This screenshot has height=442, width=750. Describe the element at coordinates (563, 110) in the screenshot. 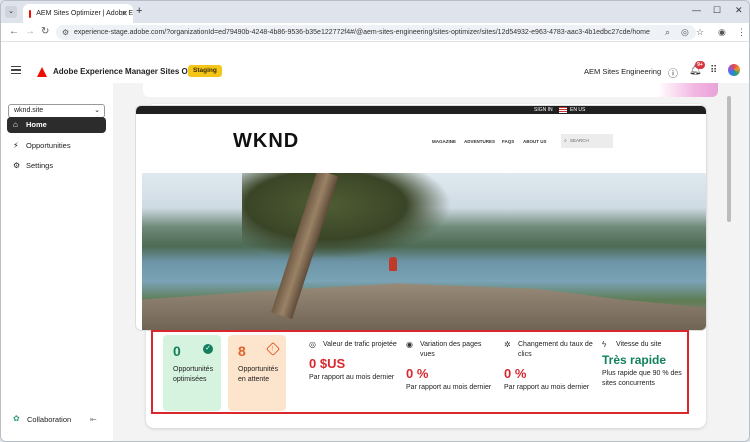

I see `us-flag-icon` at that location.